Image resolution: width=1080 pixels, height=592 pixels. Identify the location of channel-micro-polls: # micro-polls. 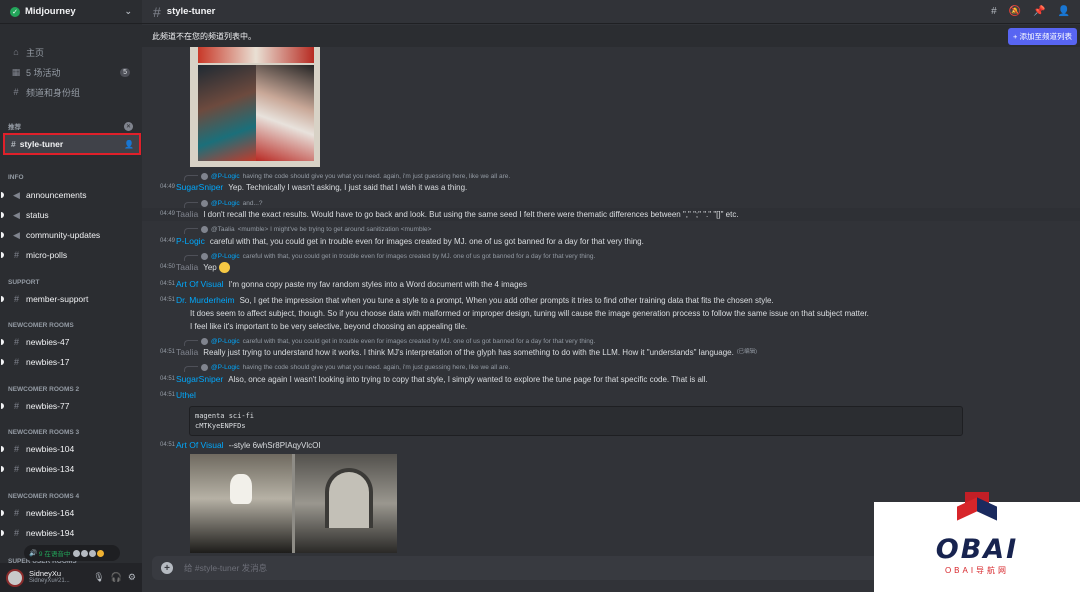
(71, 255).